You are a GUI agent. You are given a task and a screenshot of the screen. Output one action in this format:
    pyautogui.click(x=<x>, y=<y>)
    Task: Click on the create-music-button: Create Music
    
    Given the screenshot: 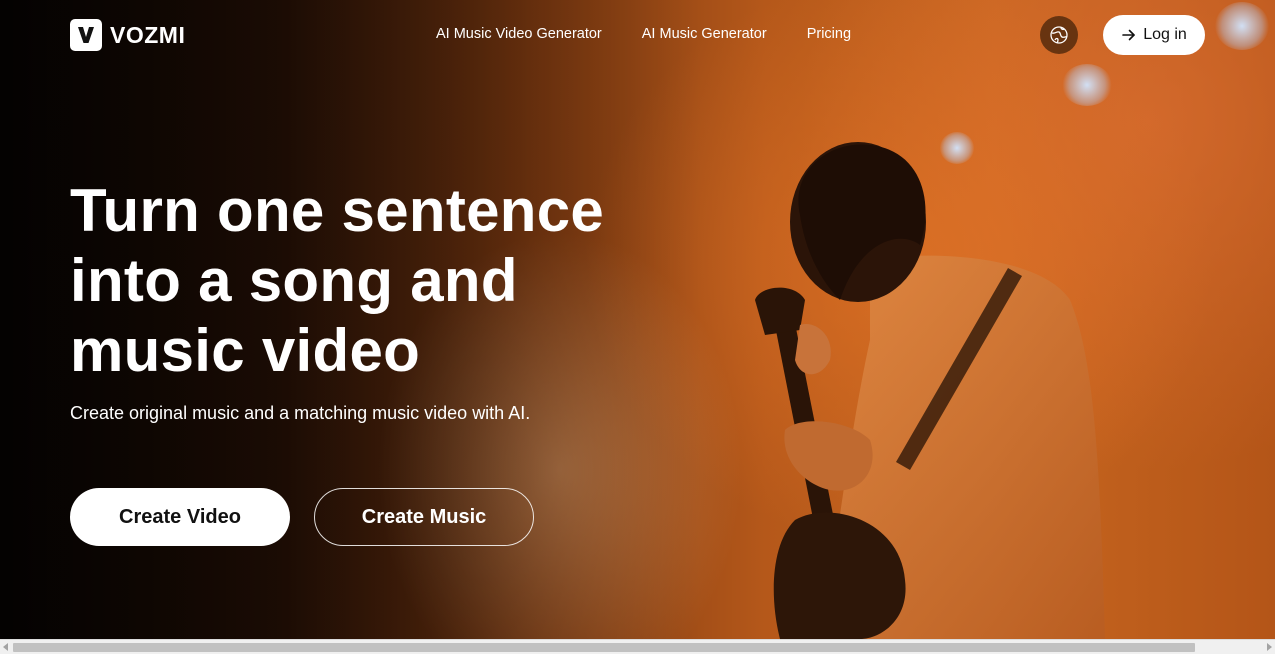 What is the action you would take?
    pyautogui.click(x=424, y=517)
    